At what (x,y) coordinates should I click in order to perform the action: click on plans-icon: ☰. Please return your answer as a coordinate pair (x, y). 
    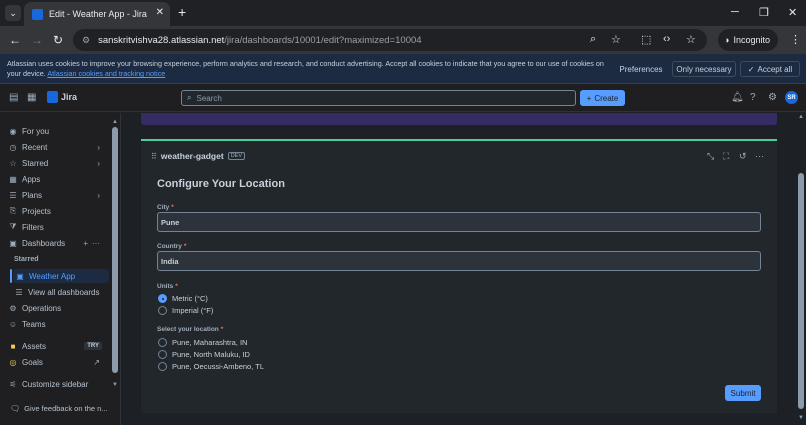
    Looking at the image, I should click on (13, 195).